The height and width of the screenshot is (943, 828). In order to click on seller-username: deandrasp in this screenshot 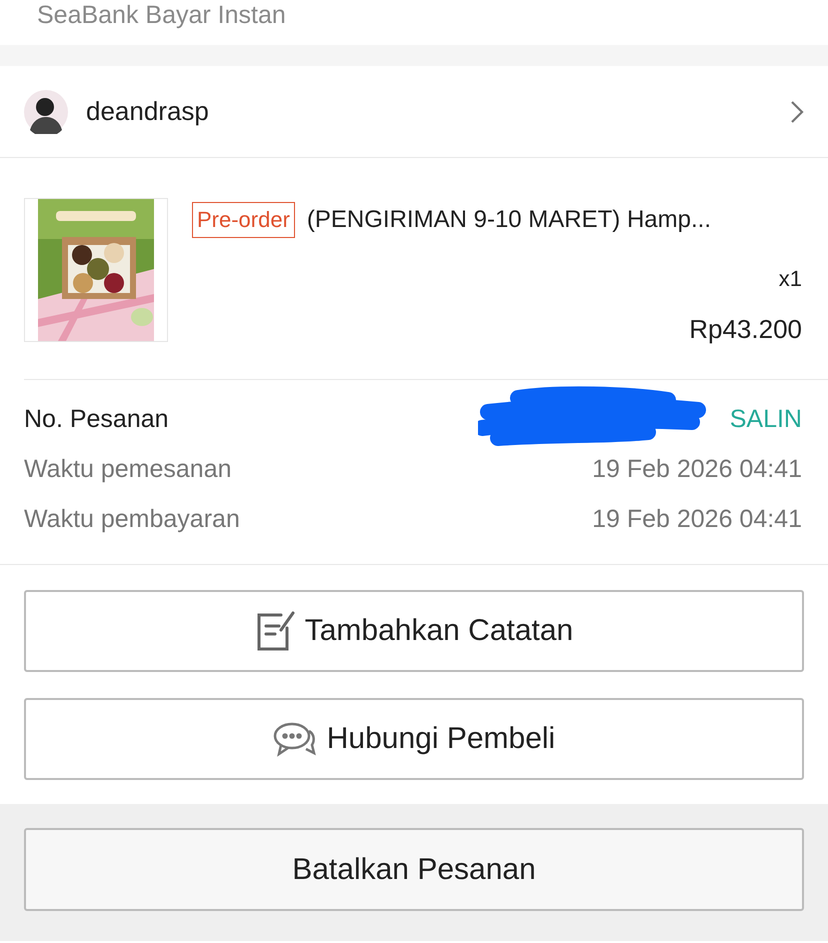, I will do `click(429, 111)`.